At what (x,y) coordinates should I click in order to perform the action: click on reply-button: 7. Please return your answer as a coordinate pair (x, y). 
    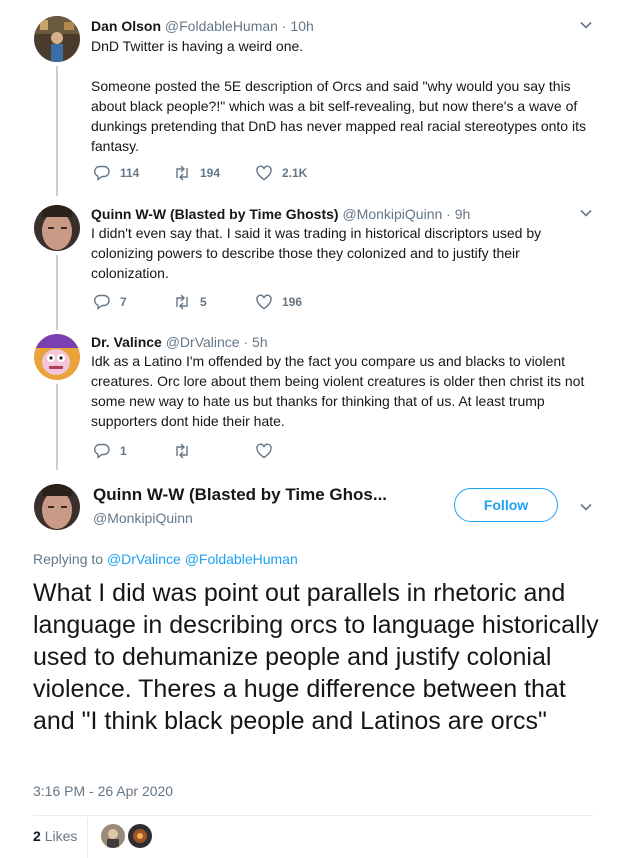
    Looking at the image, I should click on (110, 302).